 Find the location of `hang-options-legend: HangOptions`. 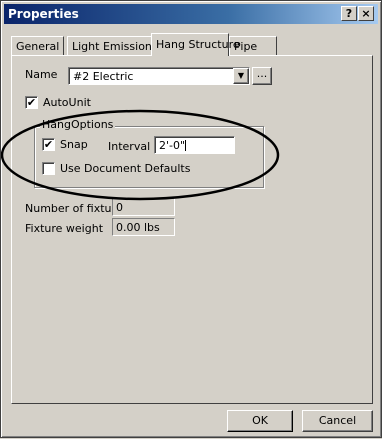

hang-options-legend: HangOptions is located at coordinates (78, 124).